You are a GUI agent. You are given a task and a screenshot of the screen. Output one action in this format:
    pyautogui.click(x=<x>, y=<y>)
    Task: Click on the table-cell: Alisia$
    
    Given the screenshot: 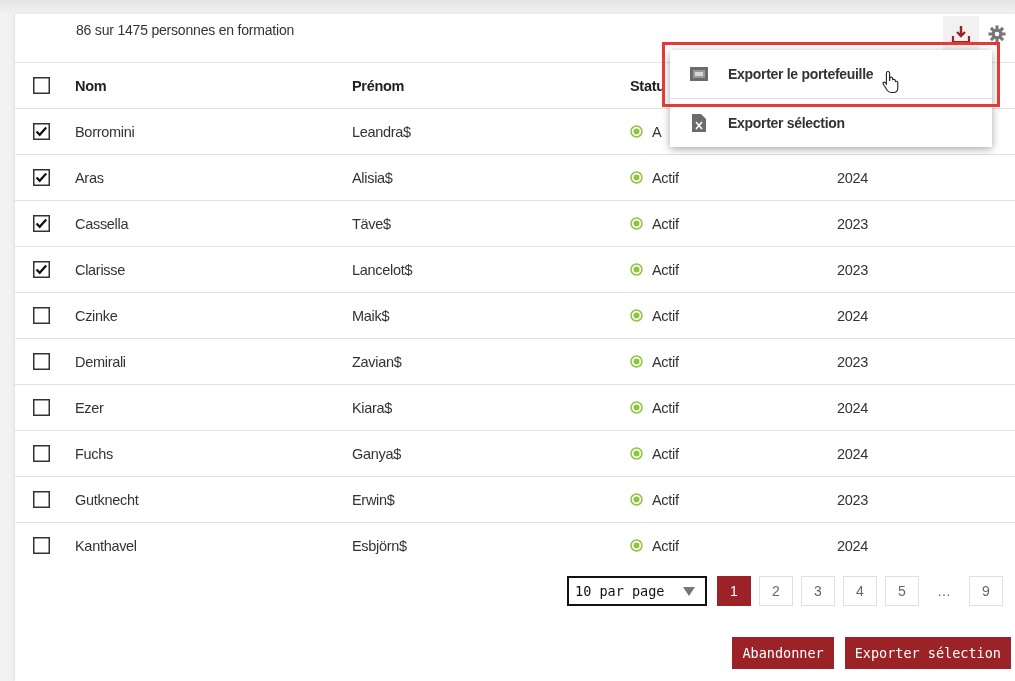 What is the action you would take?
    pyautogui.click(x=372, y=177)
    